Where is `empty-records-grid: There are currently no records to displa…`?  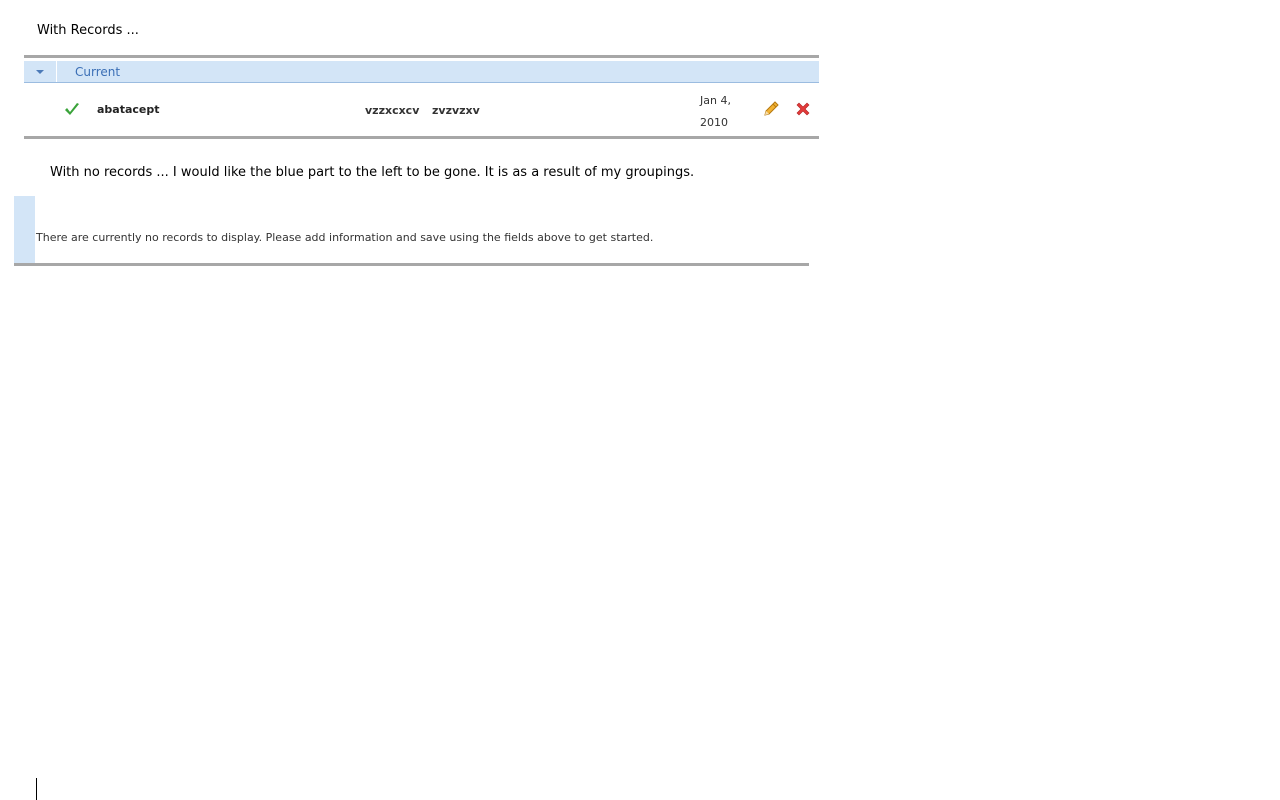 empty-records-grid: There are currently no records to displa… is located at coordinates (411, 231).